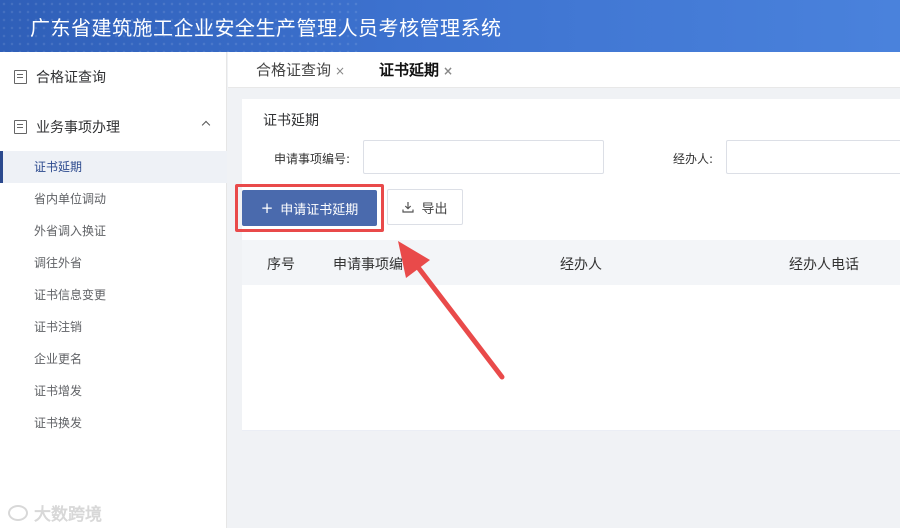  Describe the element at coordinates (113, 231) in the screenshot. I see `sidebar-item-out-of-province-transfer-in: 外省调入换证` at that location.